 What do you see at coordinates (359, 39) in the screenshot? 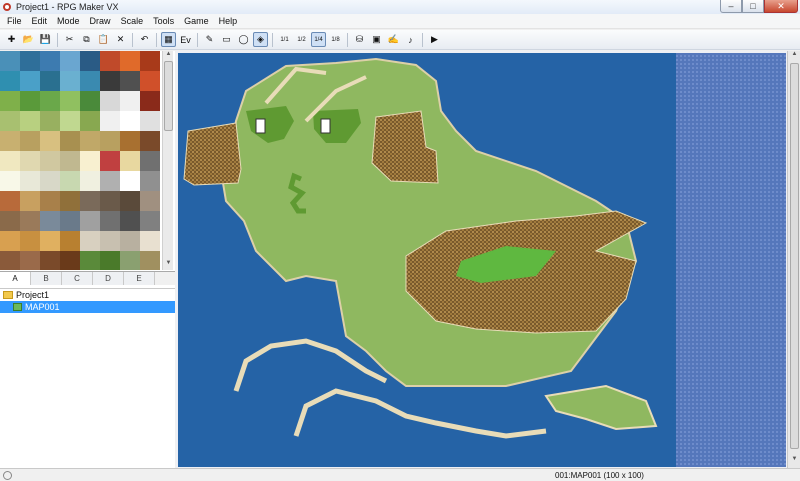
I see `database-icon: ⛁` at bounding box center [359, 39].